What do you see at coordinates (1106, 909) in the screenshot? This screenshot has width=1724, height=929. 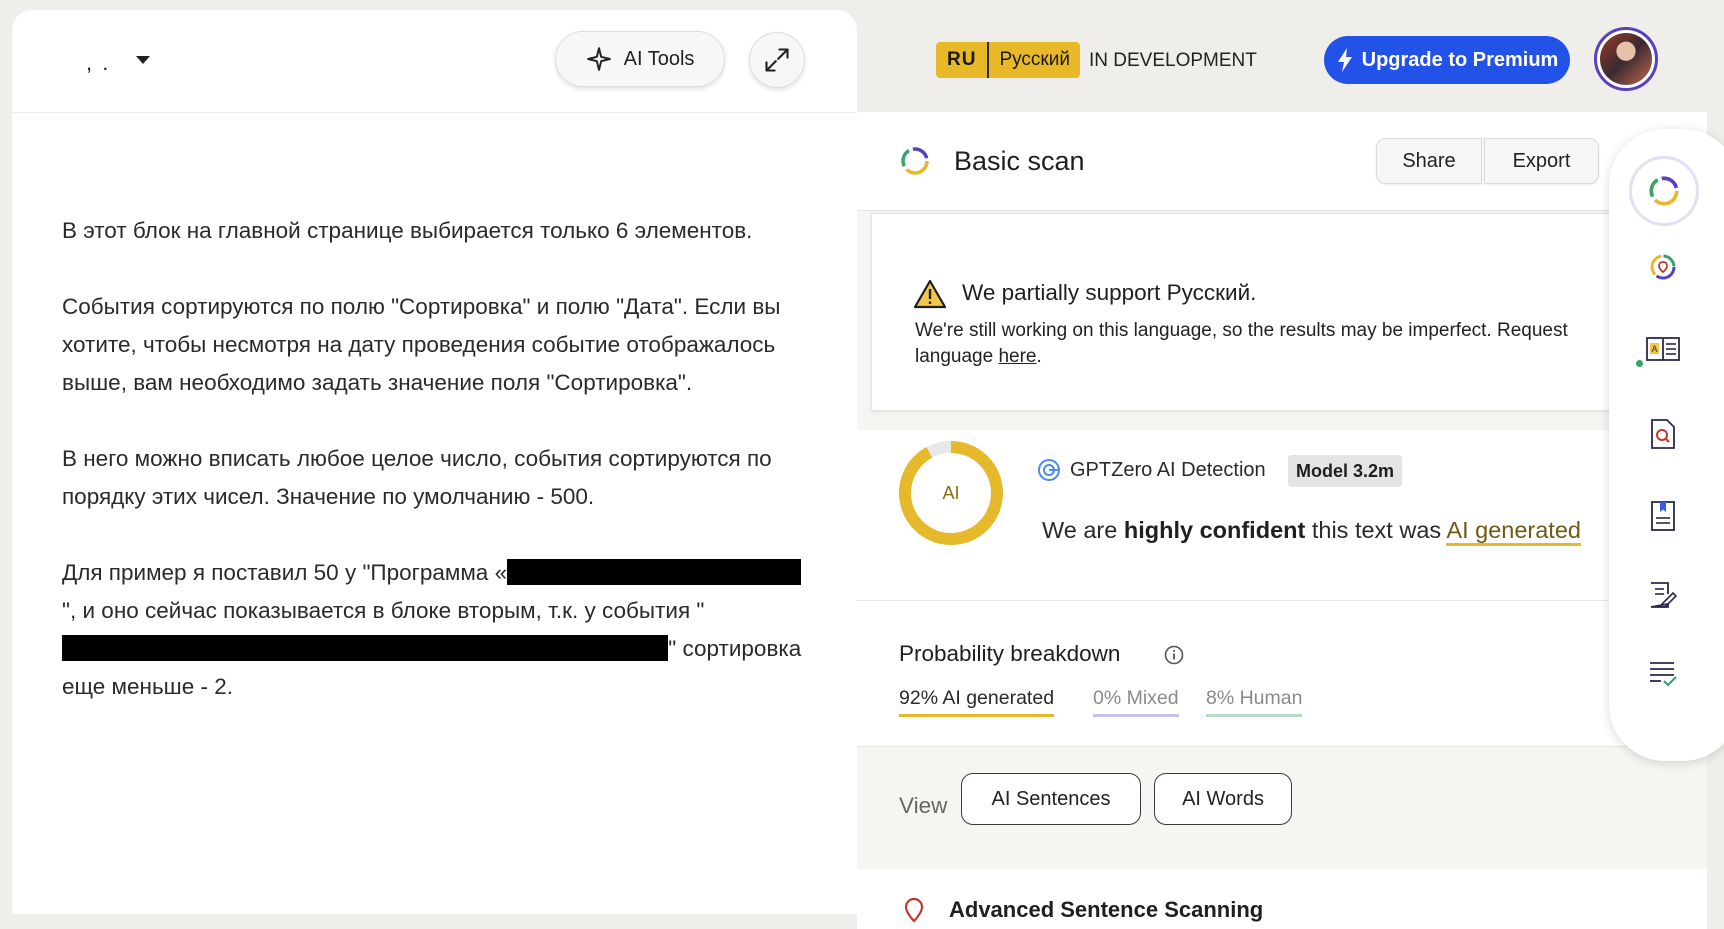 I see `advanced-label: Advanced Sentence Scanning` at bounding box center [1106, 909].